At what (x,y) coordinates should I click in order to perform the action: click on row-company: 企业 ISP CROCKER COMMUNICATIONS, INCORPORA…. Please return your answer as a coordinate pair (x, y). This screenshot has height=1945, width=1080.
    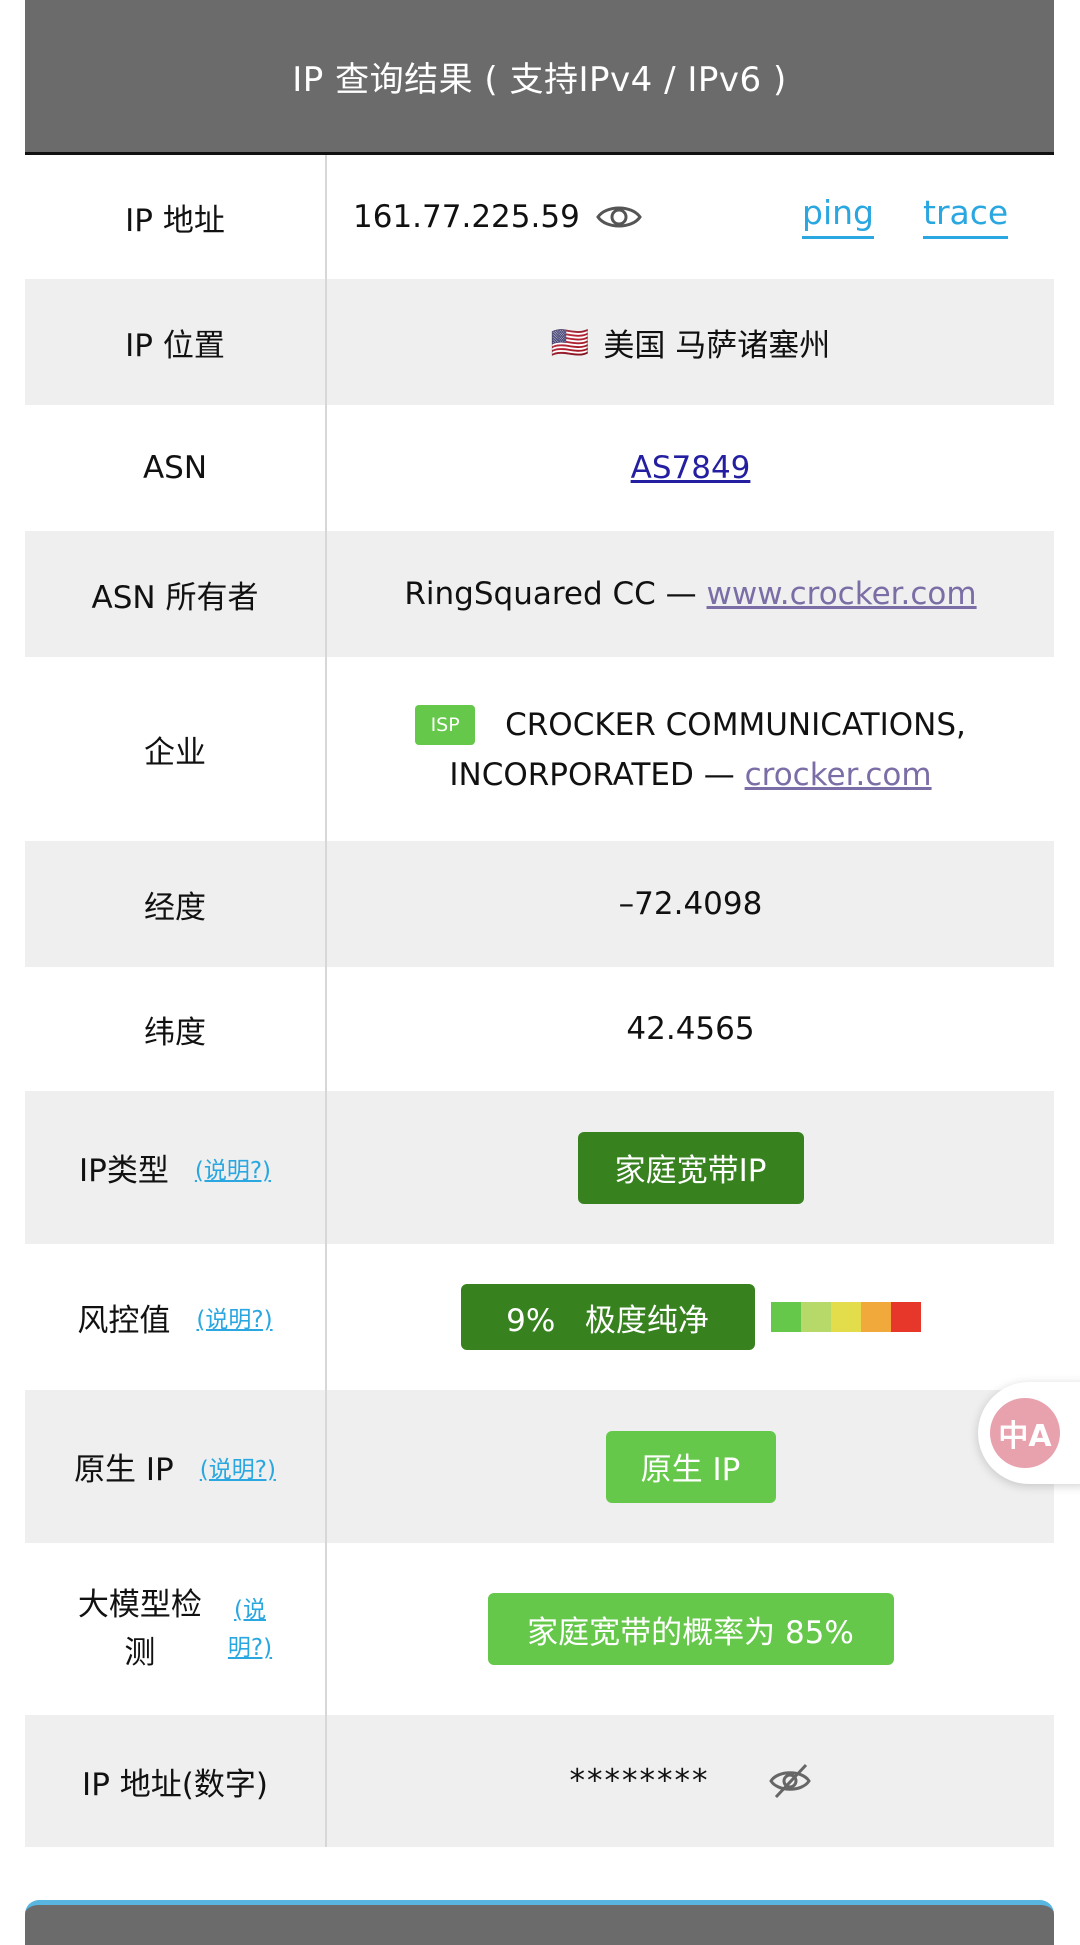
    Looking at the image, I should click on (539, 749).